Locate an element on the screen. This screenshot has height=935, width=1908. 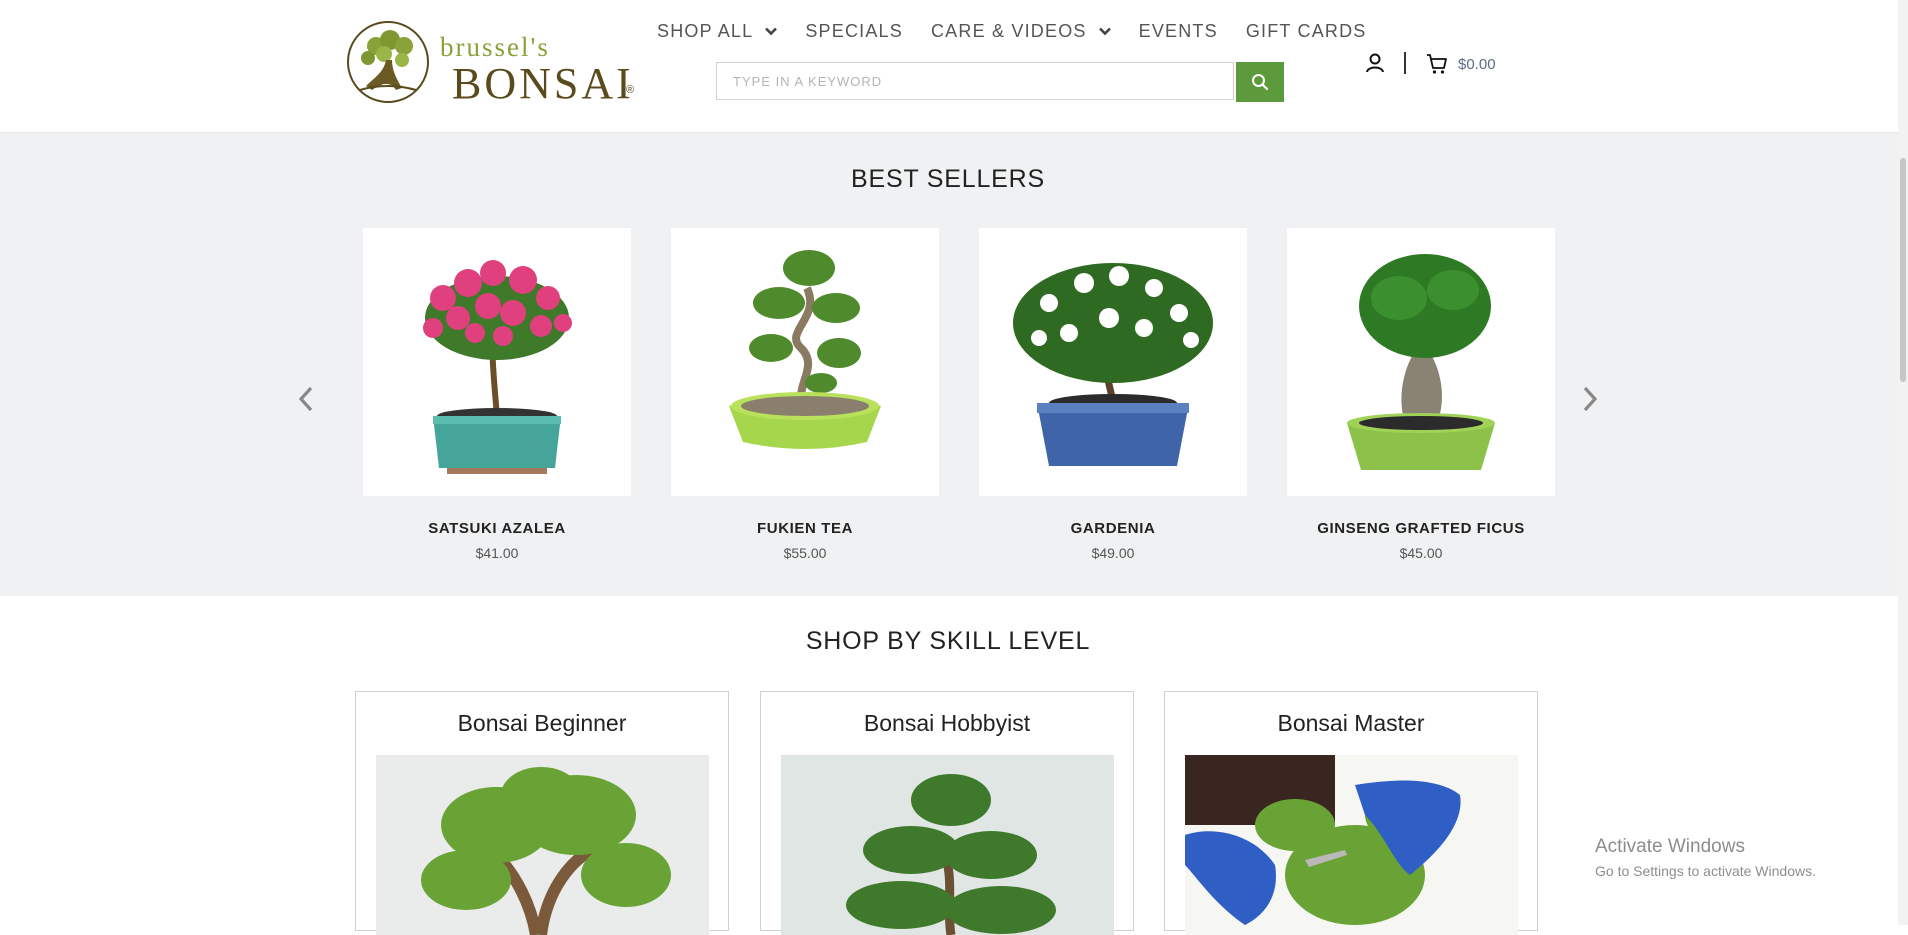
nav-specials: SPECIALS is located at coordinates (854, 31).